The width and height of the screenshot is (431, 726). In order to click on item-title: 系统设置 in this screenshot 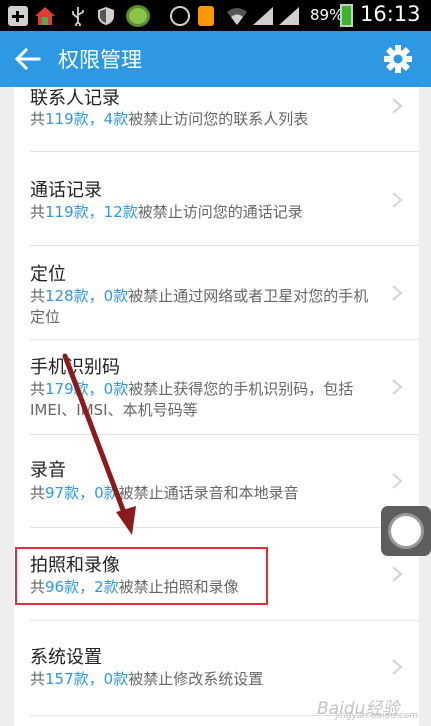, I will do `click(66, 657)`.